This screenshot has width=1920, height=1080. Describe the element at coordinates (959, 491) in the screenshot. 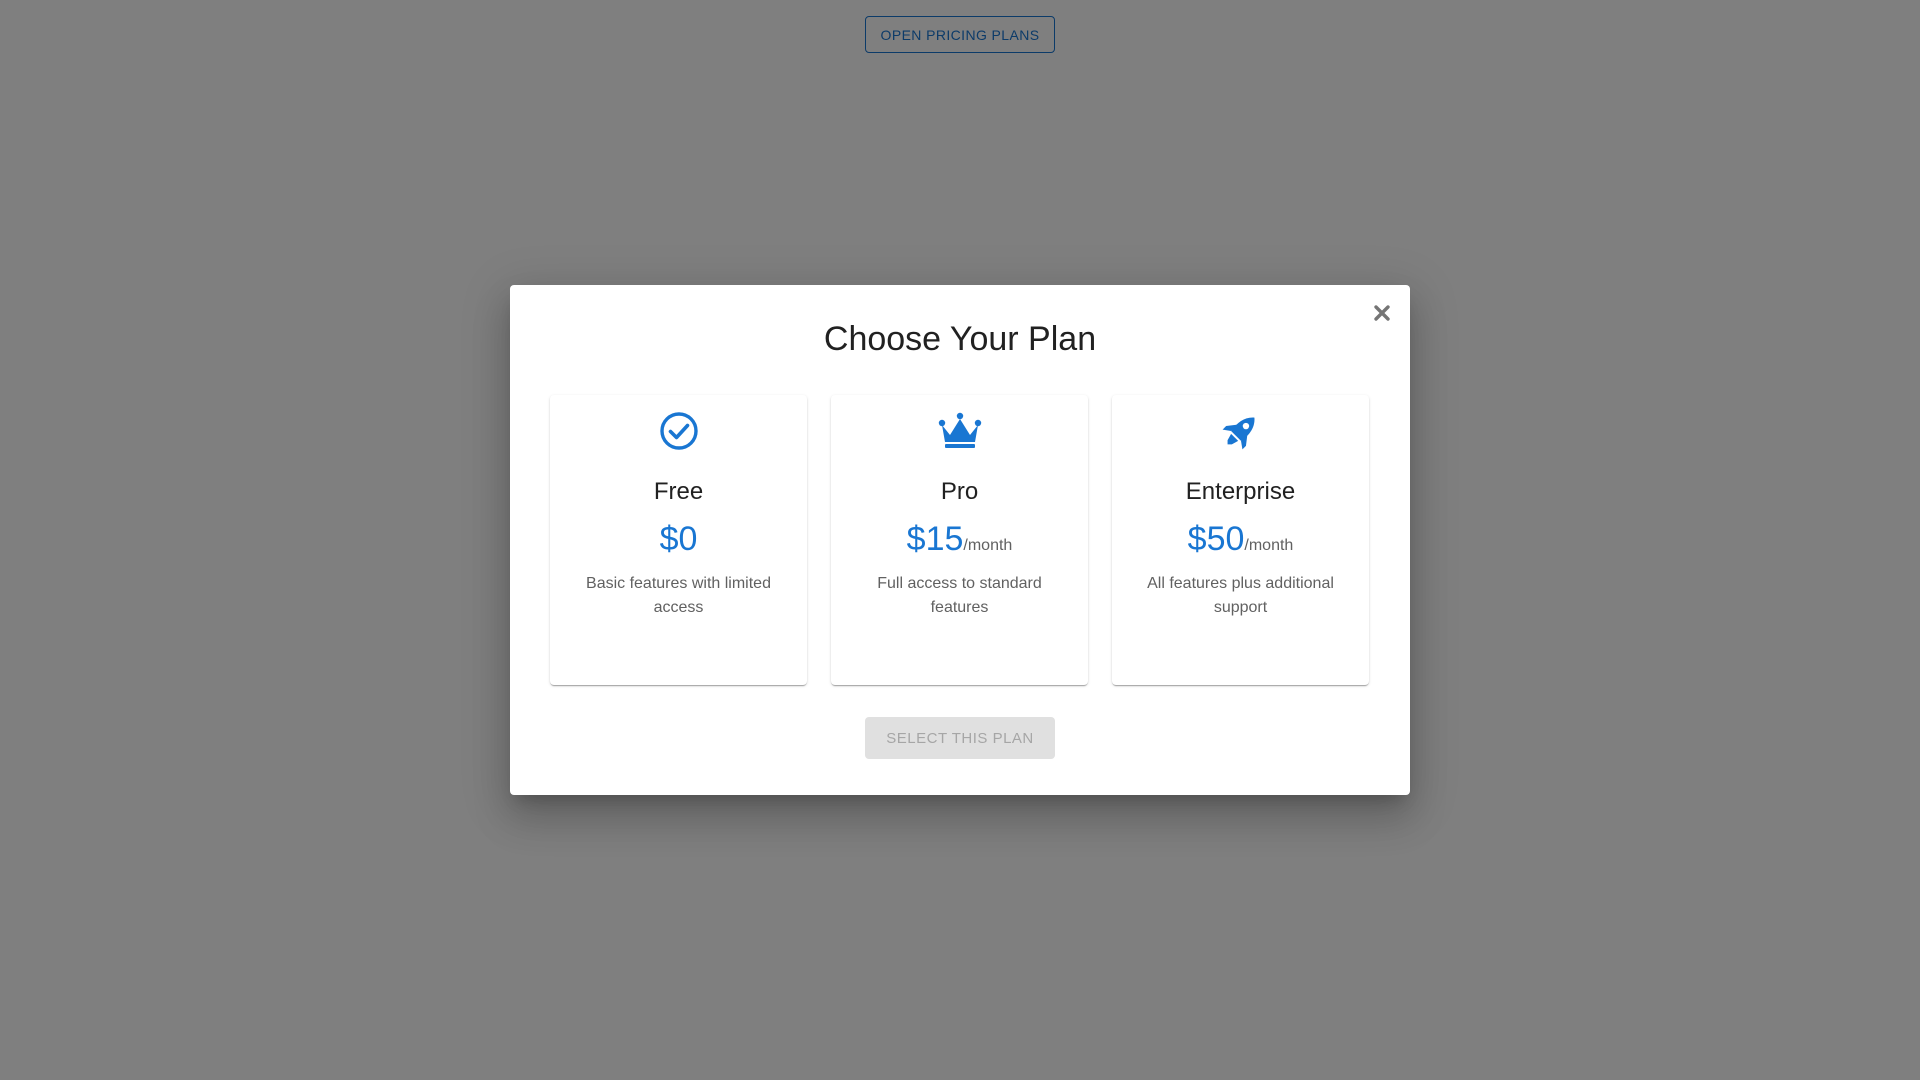

I see `plan-name: Pro` at that location.